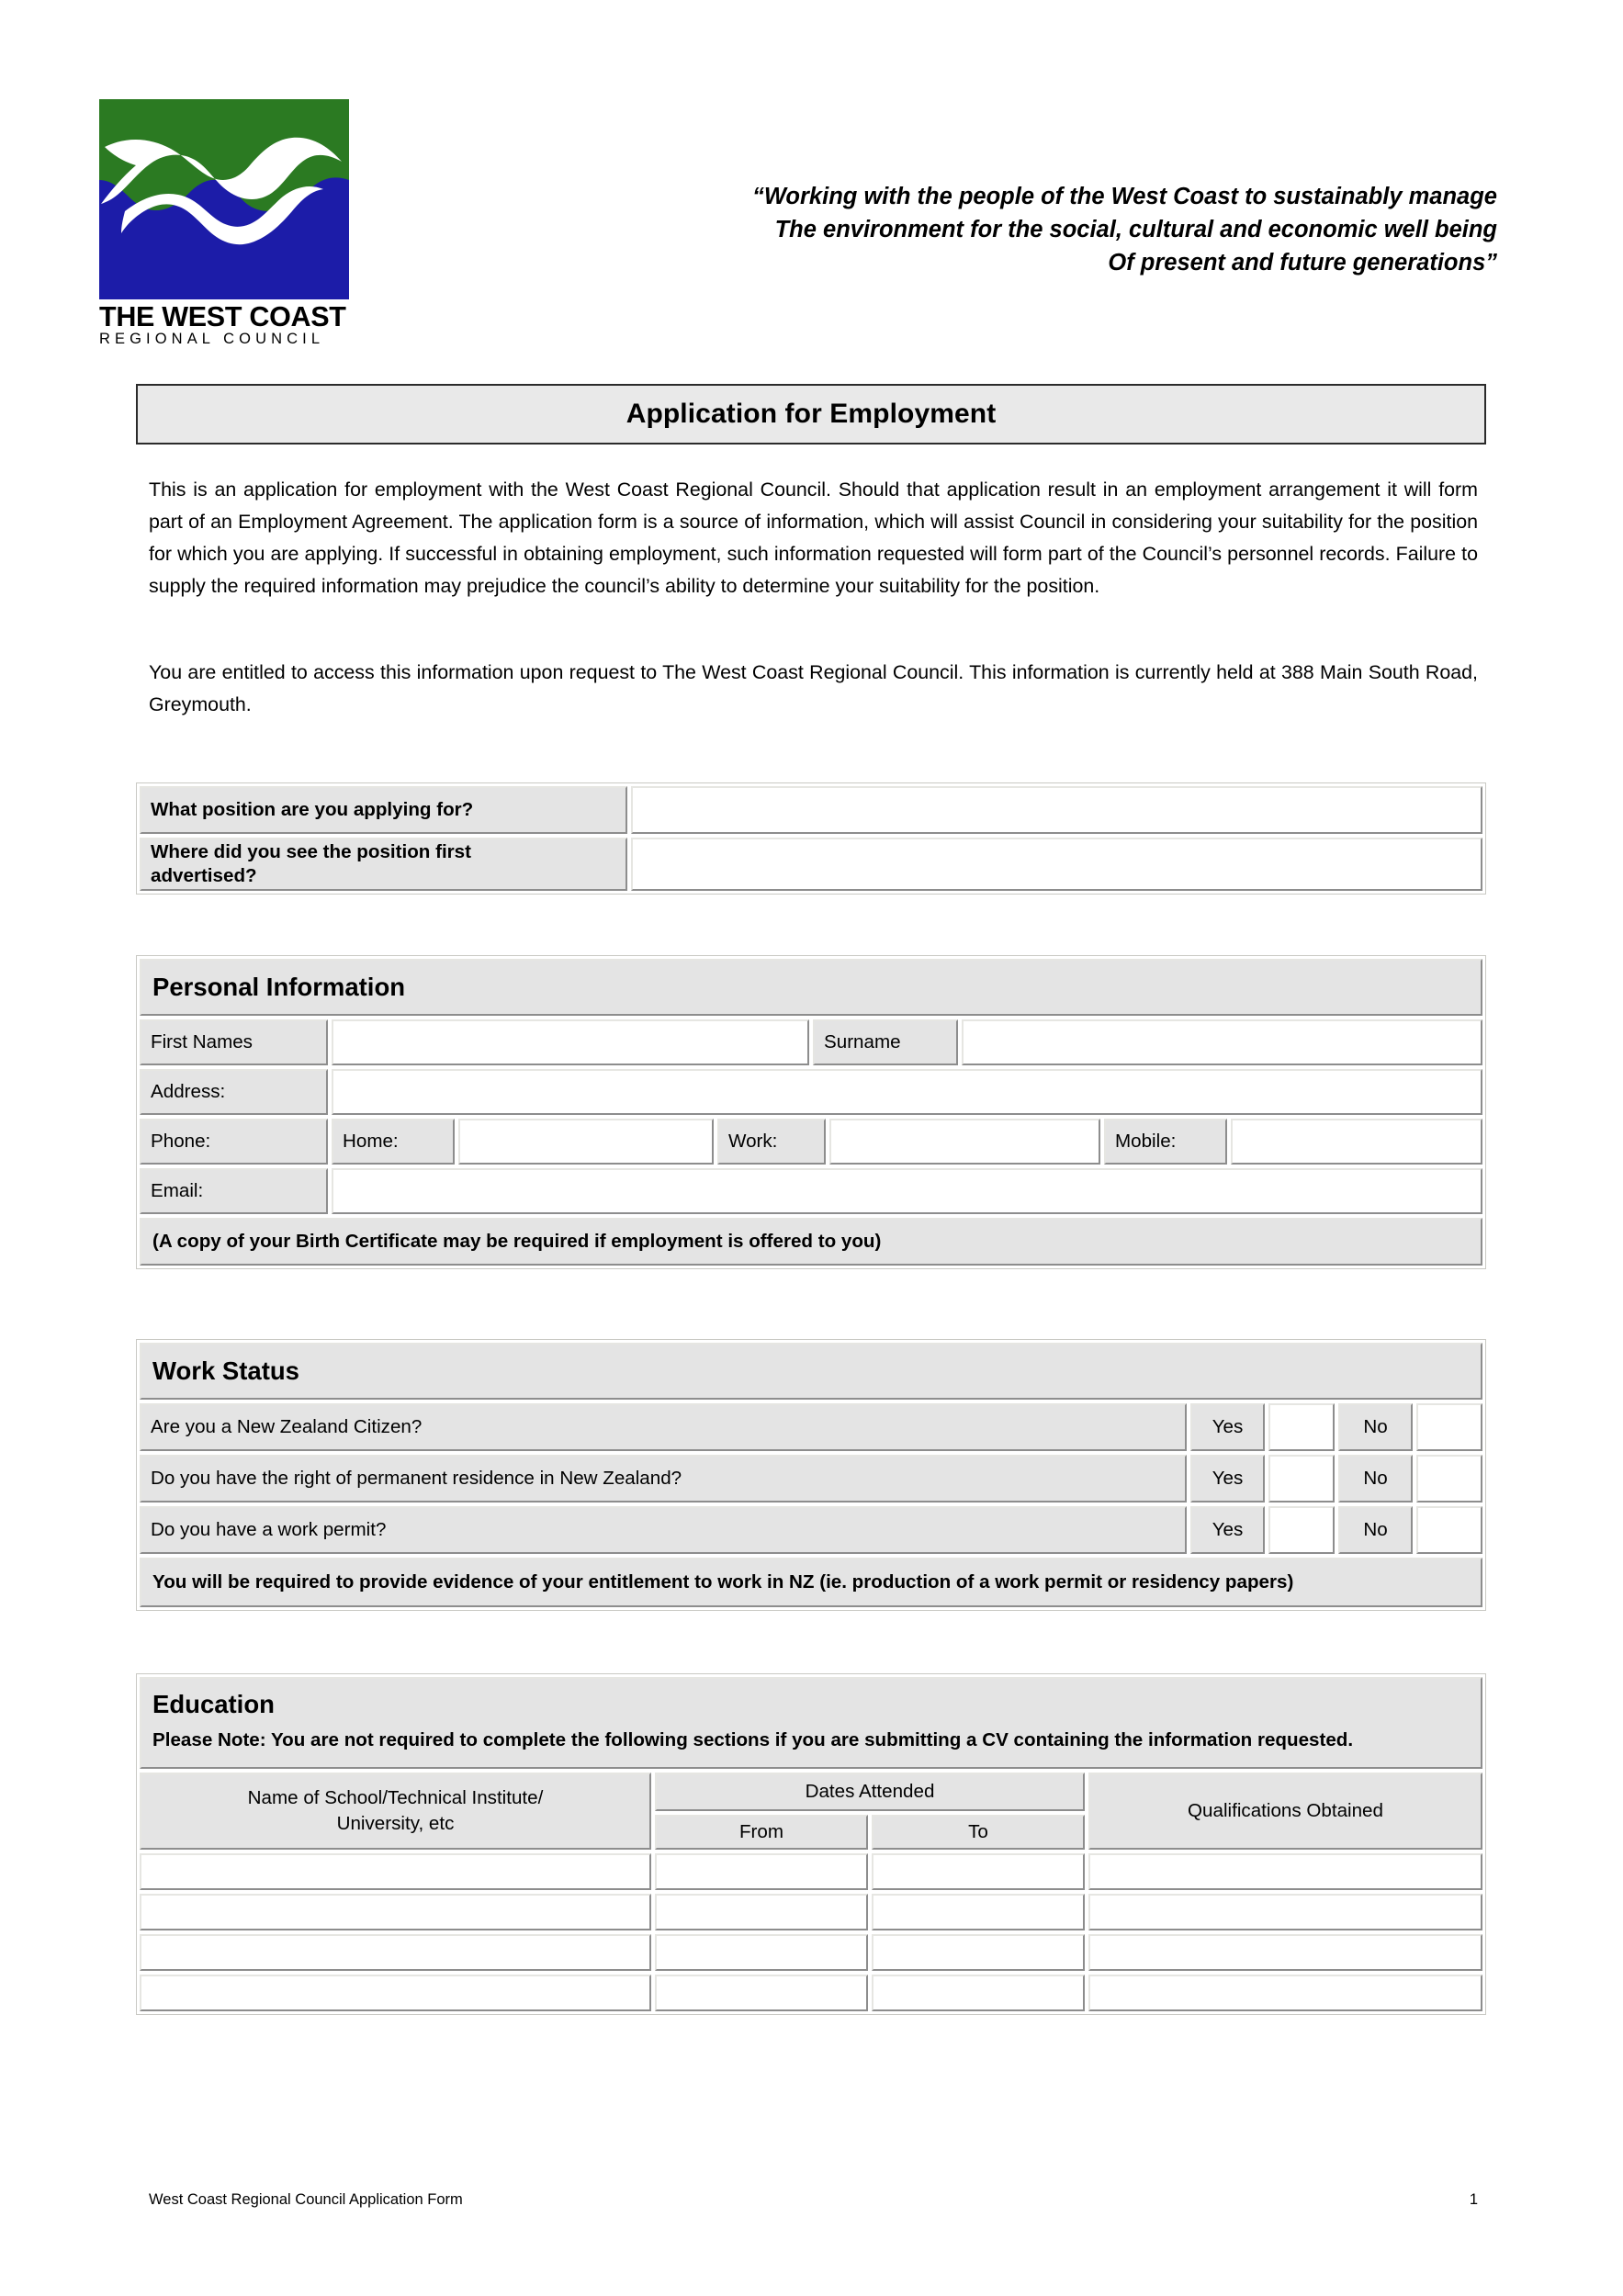  What do you see at coordinates (395, 1798) in the screenshot?
I see `school-name-header-line-1: Name of School/Technical Institute/` at bounding box center [395, 1798].